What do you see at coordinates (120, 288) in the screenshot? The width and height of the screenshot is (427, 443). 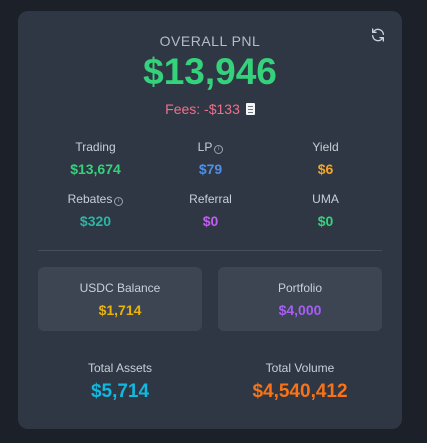 I see `usdc-balance-label: USDC Balance` at bounding box center [120, 288].